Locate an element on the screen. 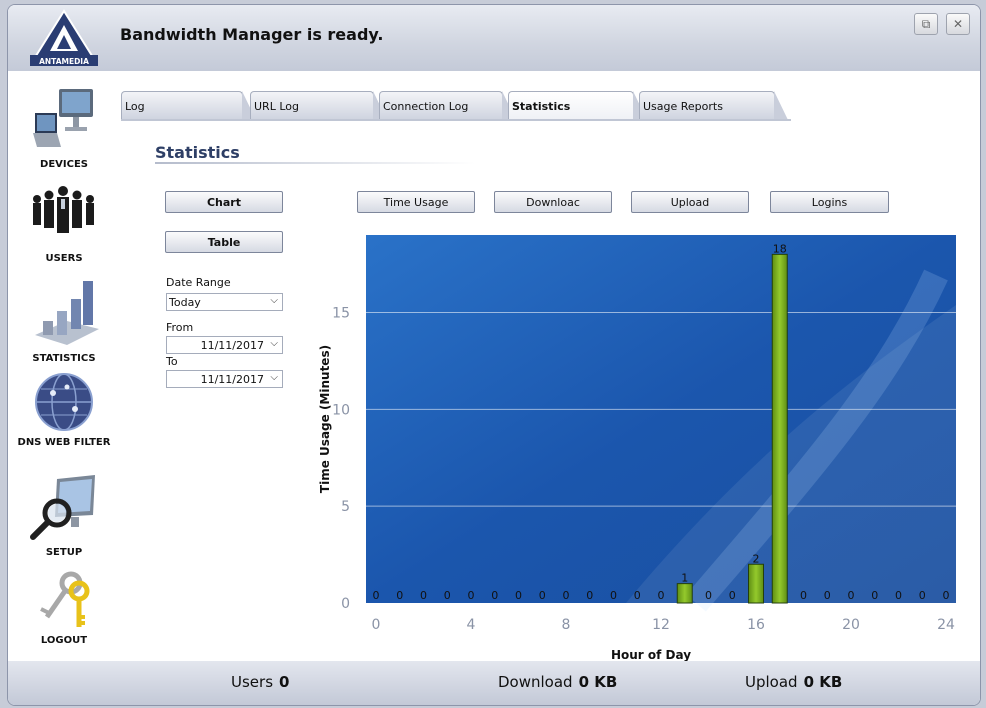  from-label: From is located at coordinates (180, 327).